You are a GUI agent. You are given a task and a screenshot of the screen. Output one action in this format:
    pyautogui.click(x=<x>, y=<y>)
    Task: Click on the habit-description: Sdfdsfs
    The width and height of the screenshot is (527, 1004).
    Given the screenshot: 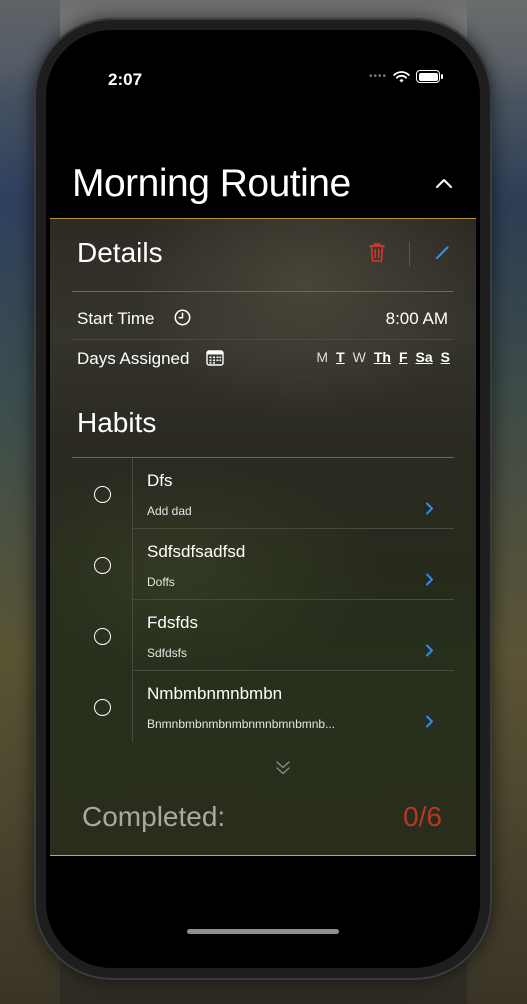 What is the action you would take?
    pyautogui.click(x=167, y=653)
    